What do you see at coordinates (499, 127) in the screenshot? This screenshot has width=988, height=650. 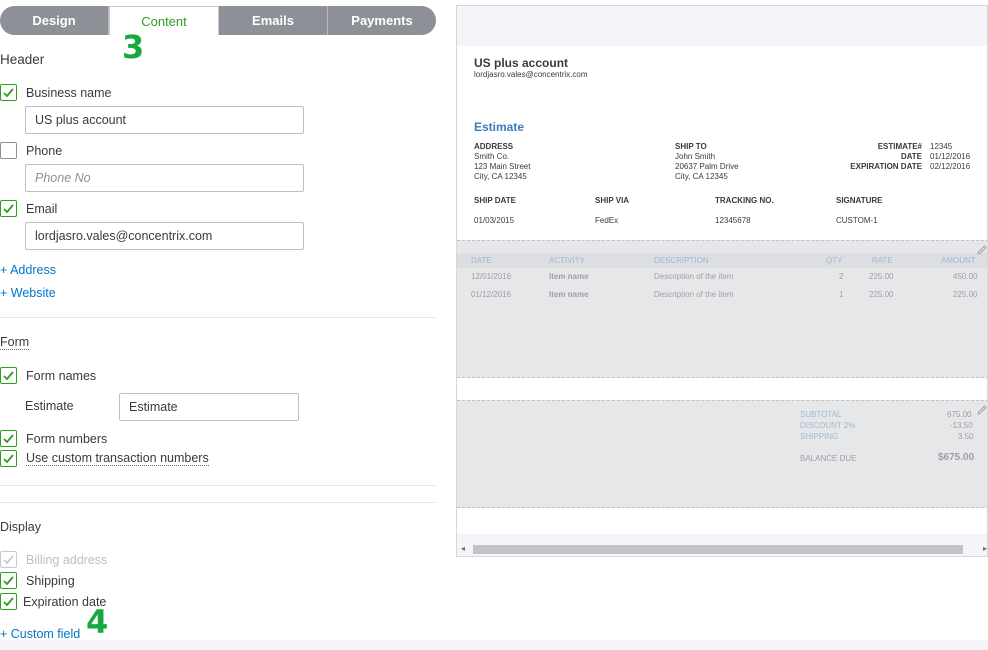 I see `preview-doc-title: Estimate` at bounding box center [499, 127].